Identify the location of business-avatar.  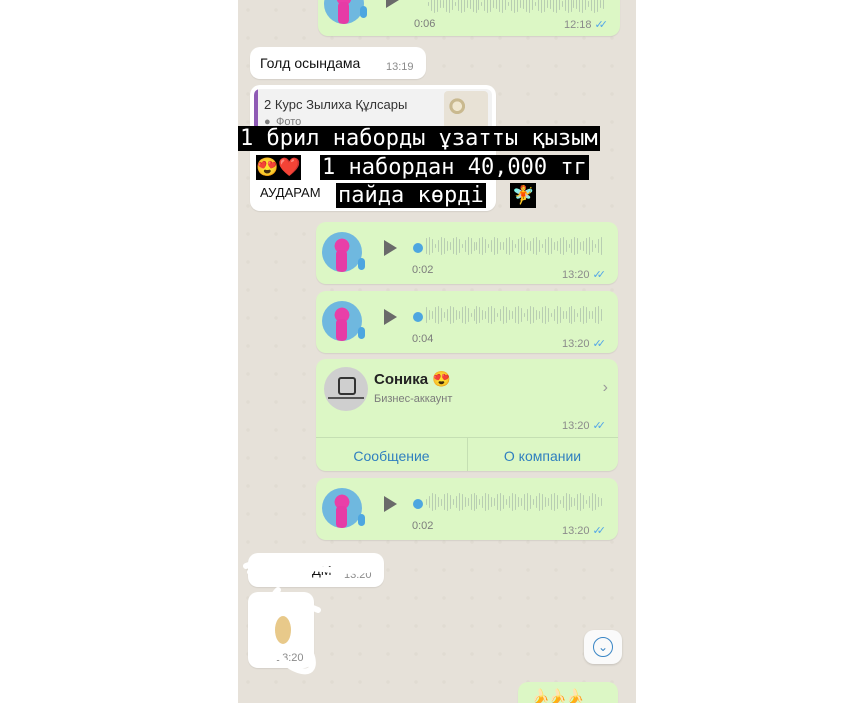
(346, 389).